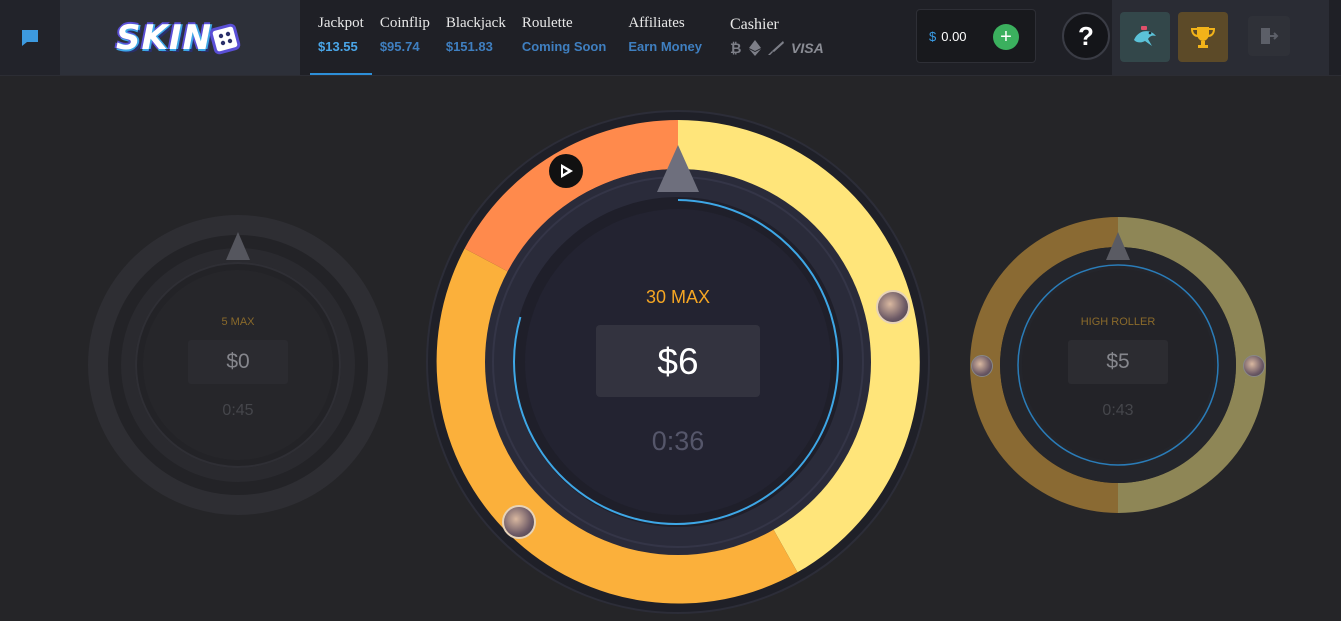 The width and height of the screenshot is (1341, 621). Describe the element at coordinates (341, 37) in the screenshot. I see `nav-jackpot: Jackpot $13.55` at that location.